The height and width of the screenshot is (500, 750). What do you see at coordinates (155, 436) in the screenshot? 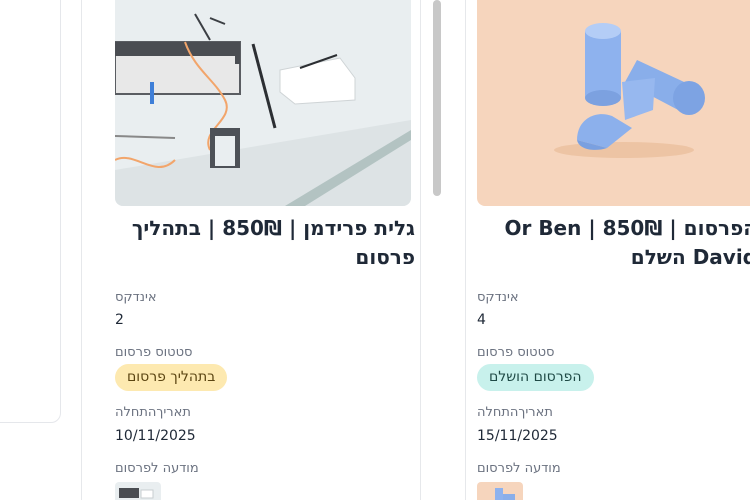
I see `start-date-value: 10/11/2025` at bounding box center [155, 436].